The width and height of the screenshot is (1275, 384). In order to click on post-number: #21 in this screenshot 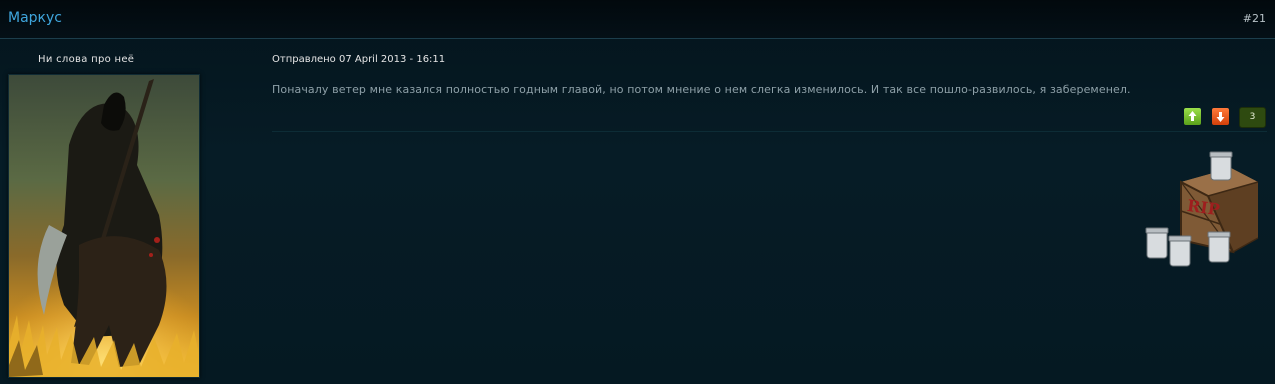, I will do `click(1254, 18)`.